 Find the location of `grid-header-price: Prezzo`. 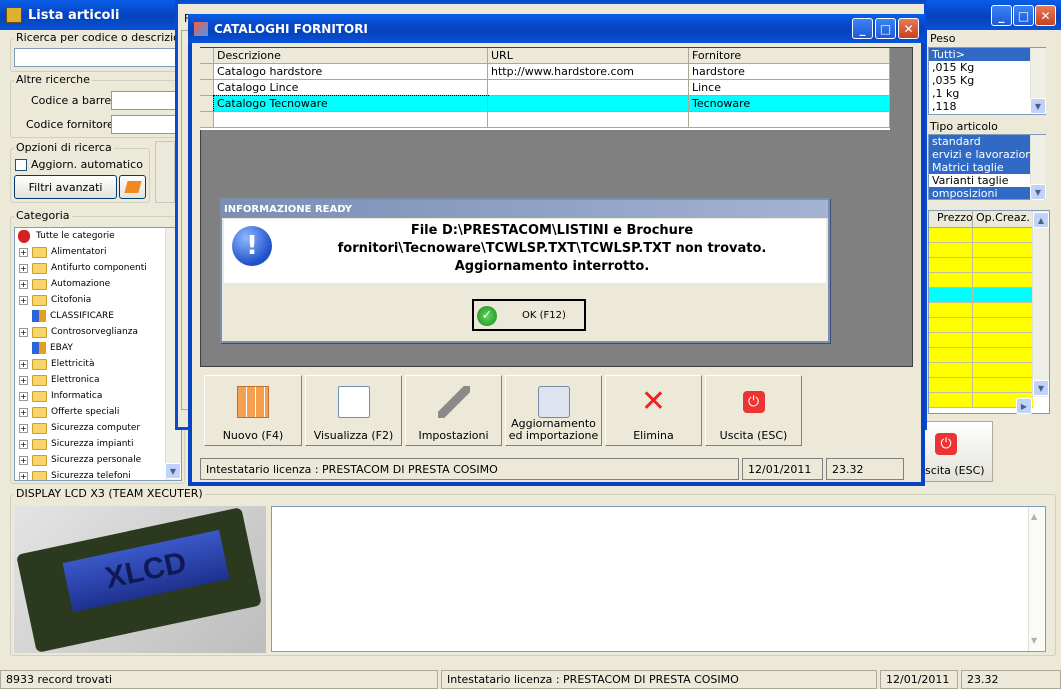

grid-header-price: Prezzo is located at coordinates (951, 219).